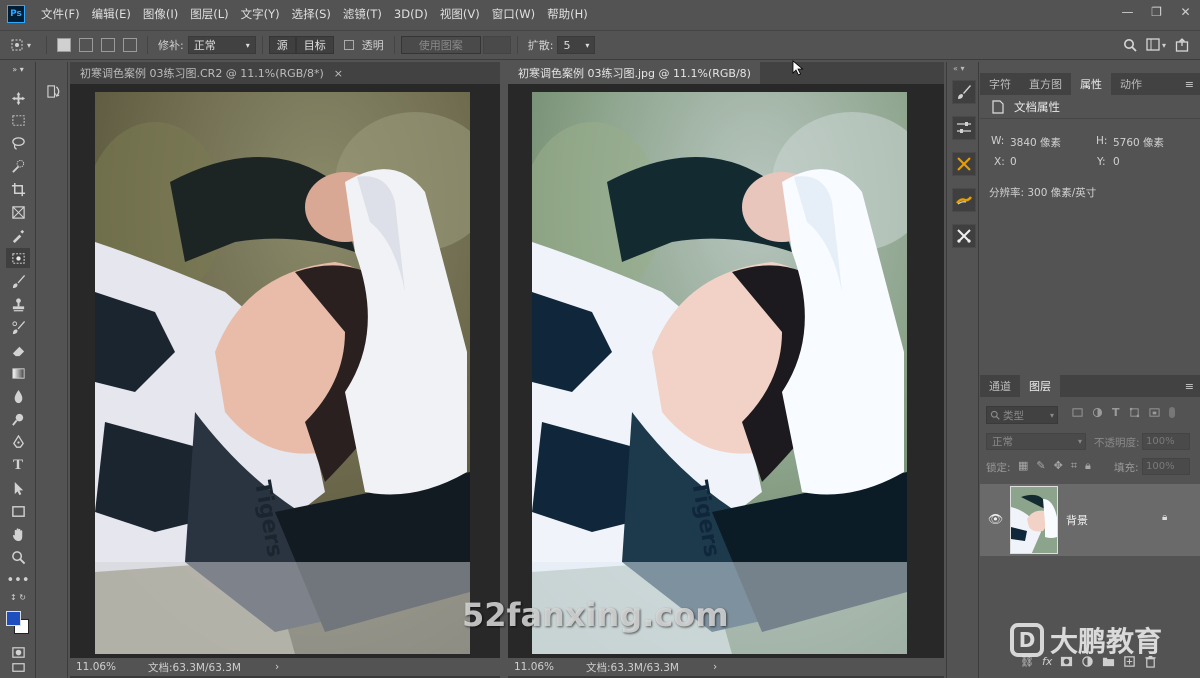  Describe the element at coordinates (260, 14) in the screenshot. I see `menu-type: 文字(Y)` at that location.